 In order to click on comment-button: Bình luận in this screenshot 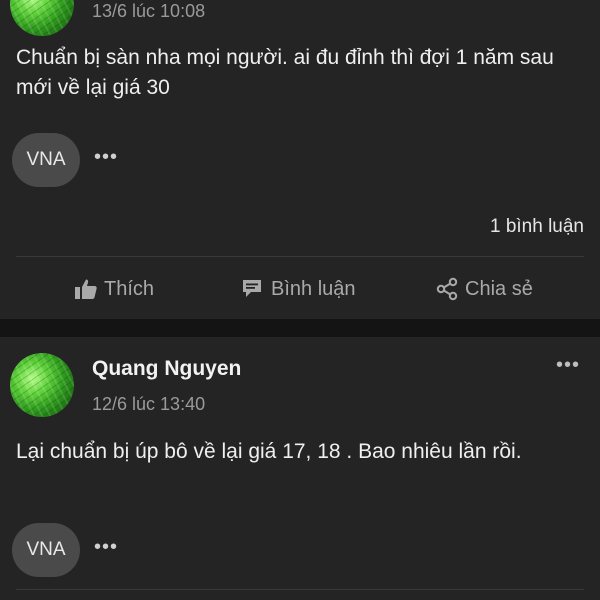, I will do `click(298, 289)`.